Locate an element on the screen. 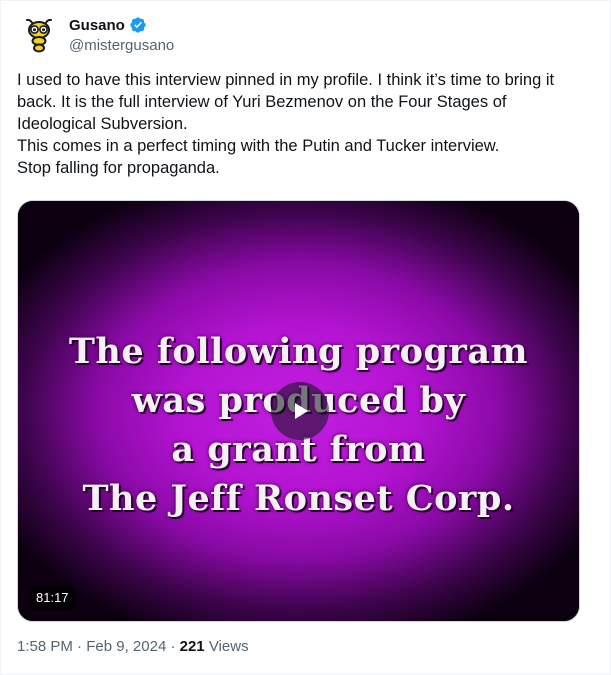 The width and height of the screenshot is (611, 675). play-icon is located at coordinates (301, 411).